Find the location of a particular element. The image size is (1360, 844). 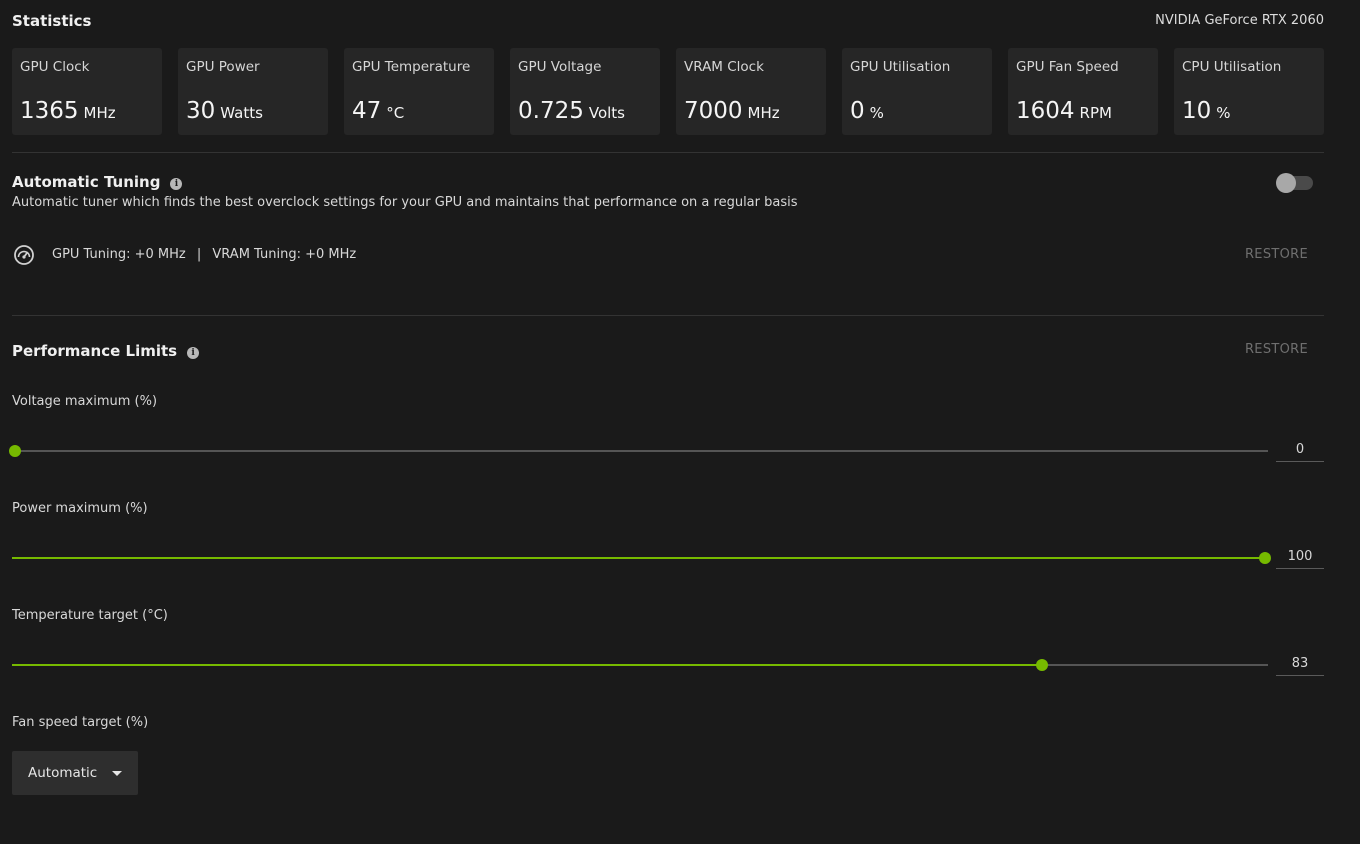

stat-unit: Watts is located at coordinates (241, 113).